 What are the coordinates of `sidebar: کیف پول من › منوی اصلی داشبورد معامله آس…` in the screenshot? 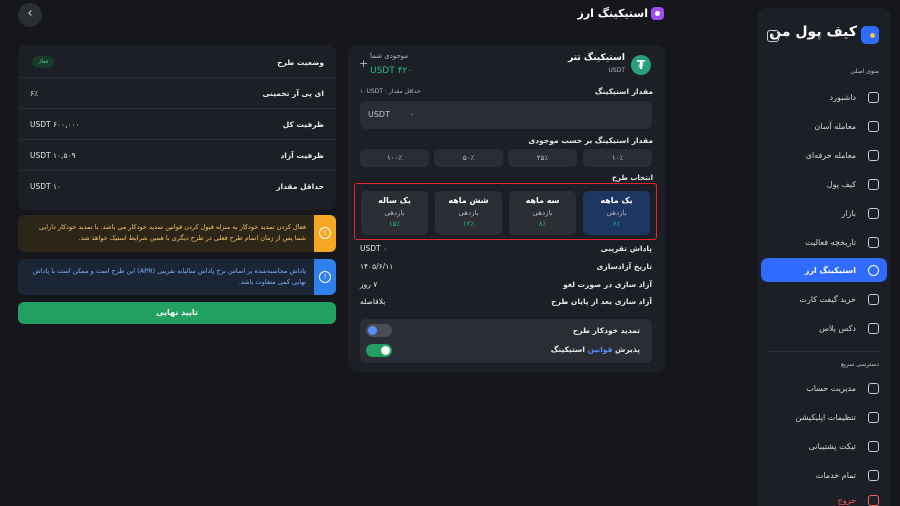 It's located at (824, 257).